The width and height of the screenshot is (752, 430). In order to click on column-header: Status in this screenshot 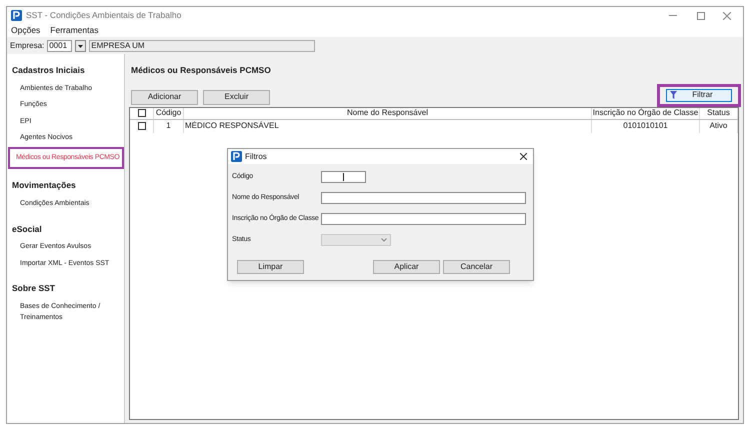, I will do `click(719, 113)`.